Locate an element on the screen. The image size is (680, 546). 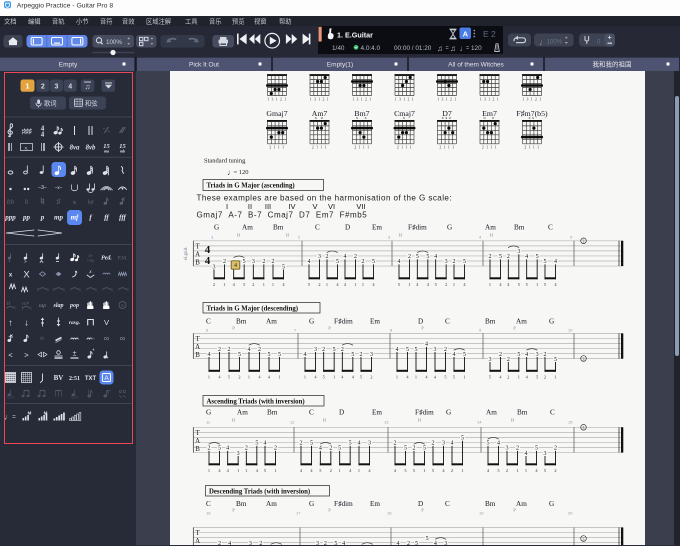
svg-text: F♯dim is located at coordinates (424, 413).